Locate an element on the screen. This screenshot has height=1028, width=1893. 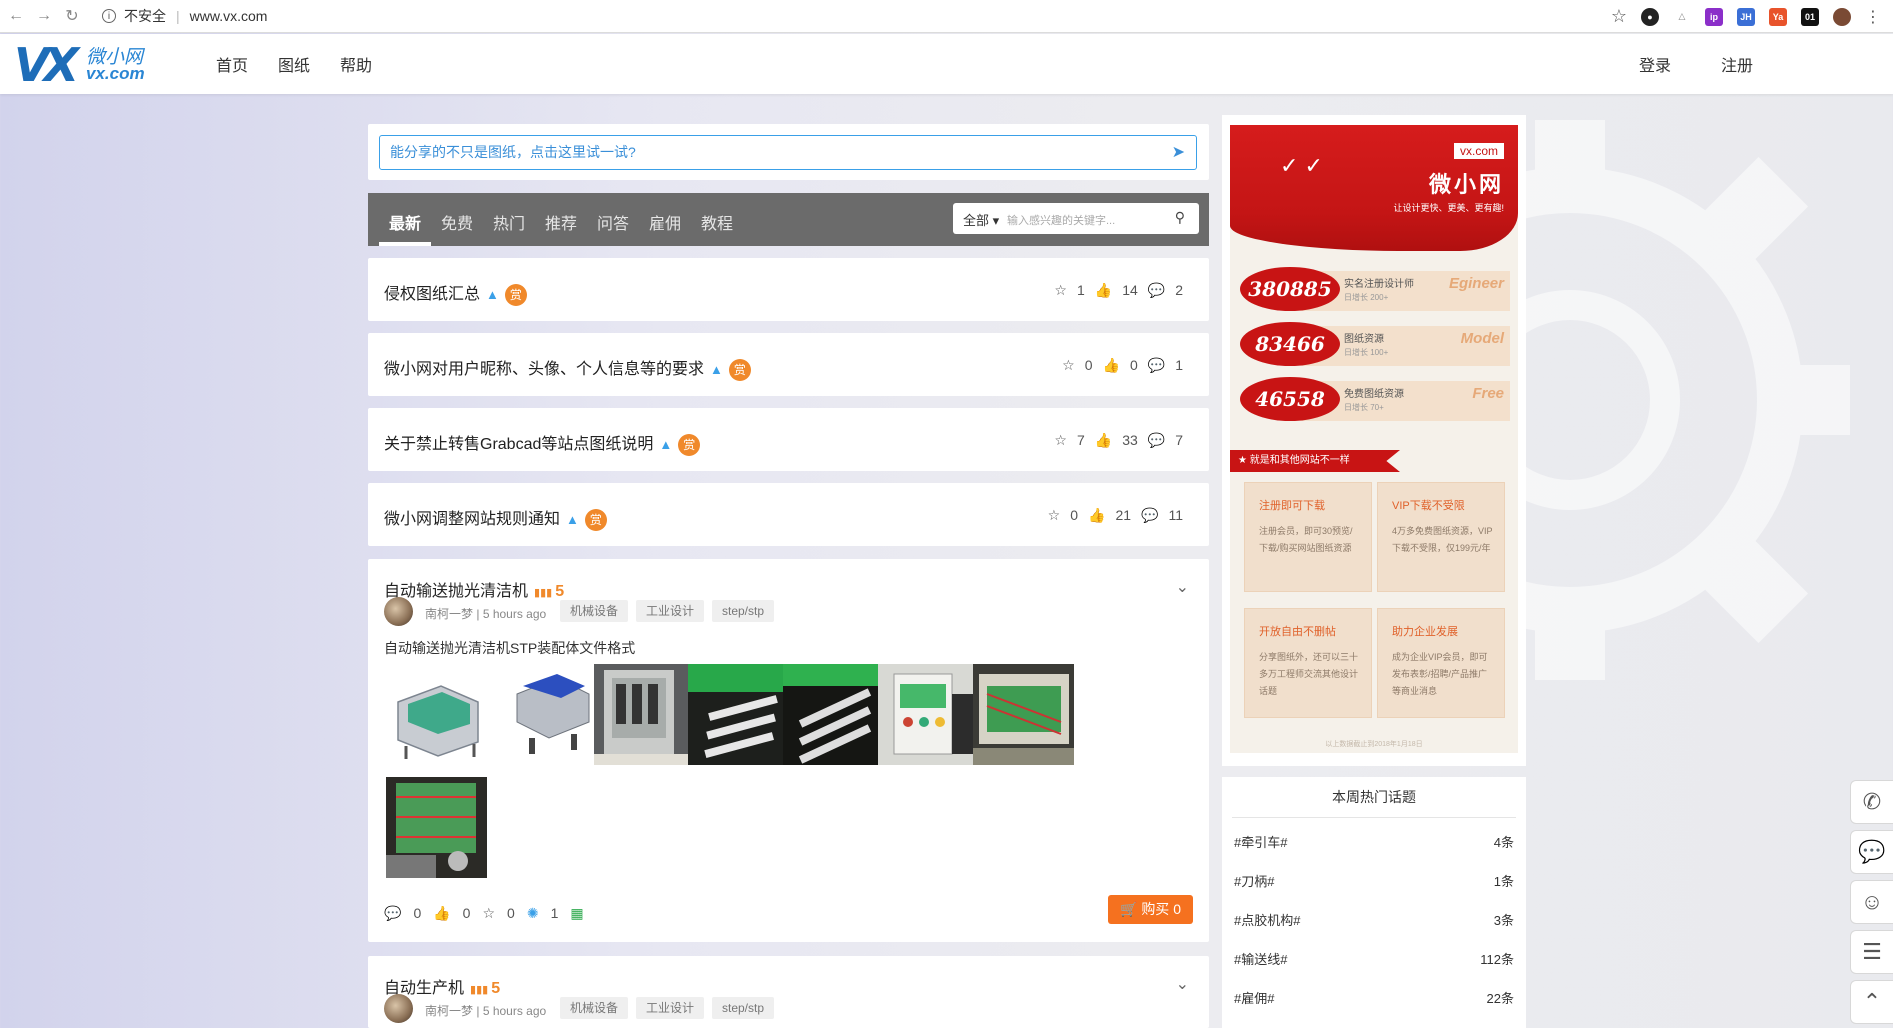
hot-topic-item: #牵引车# 4条 is located at coordinates (1374, 841).